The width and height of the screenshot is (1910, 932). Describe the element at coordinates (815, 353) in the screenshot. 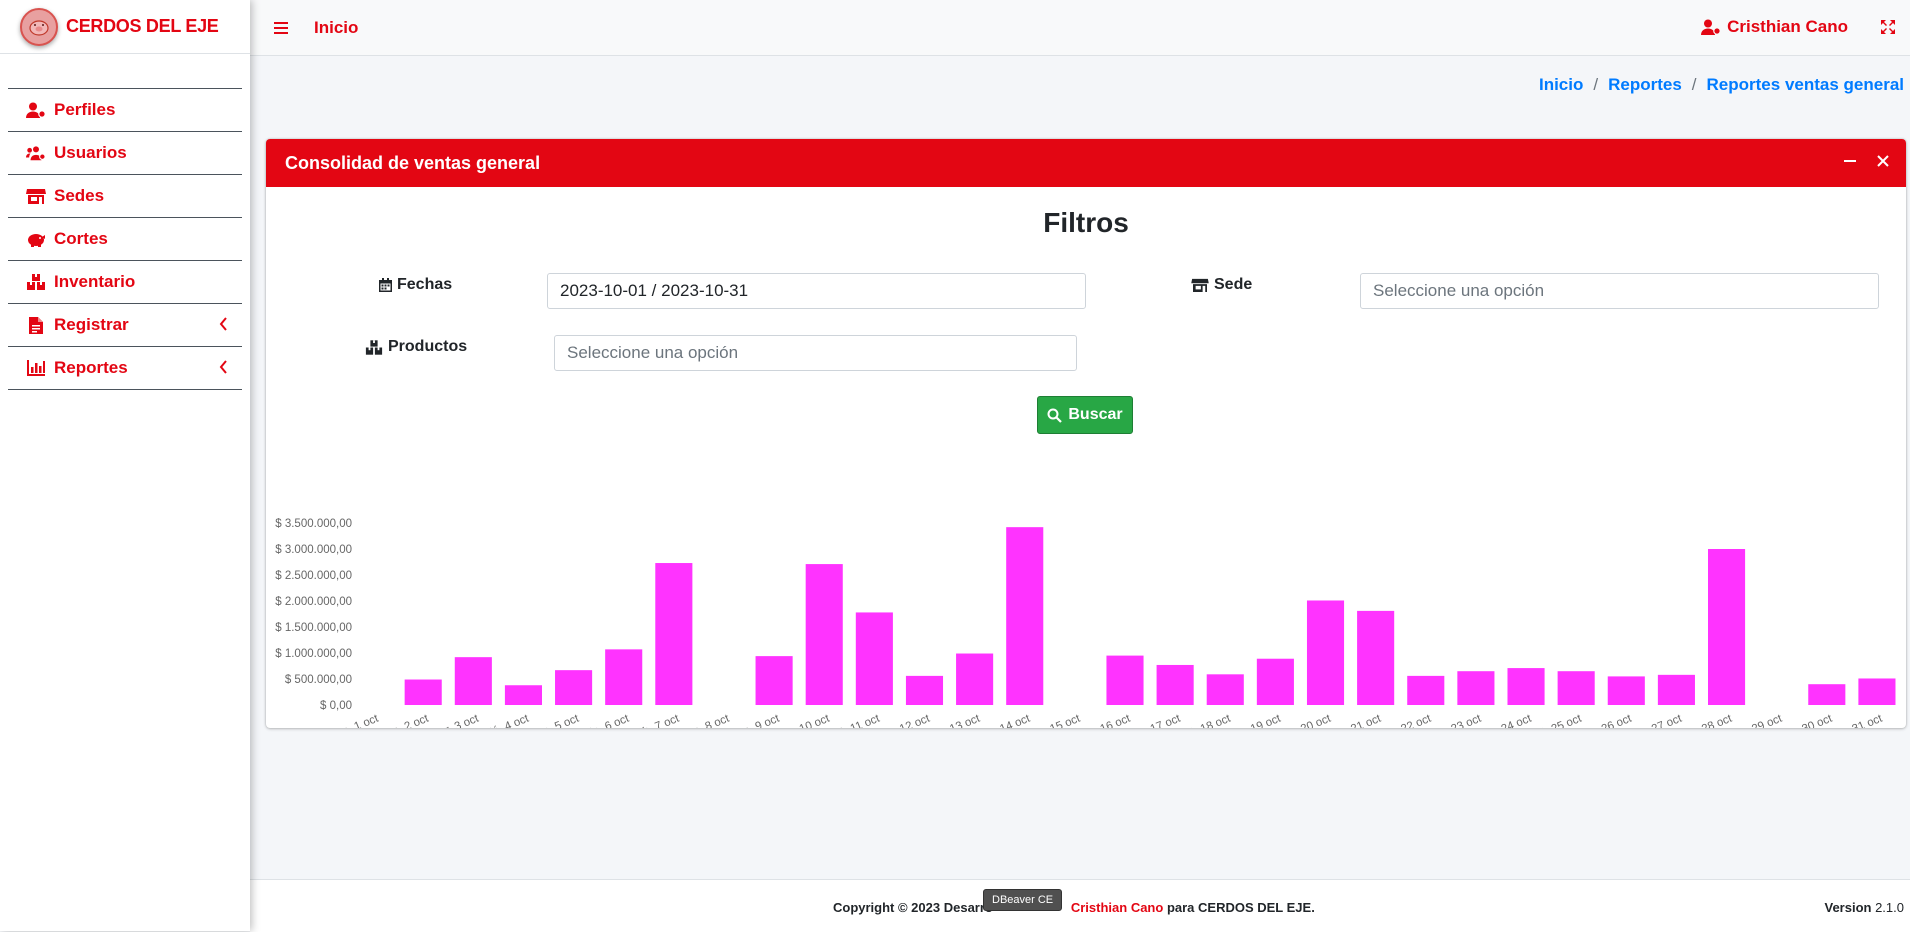

I see `productos-select: Seleccione una opción` at that location.